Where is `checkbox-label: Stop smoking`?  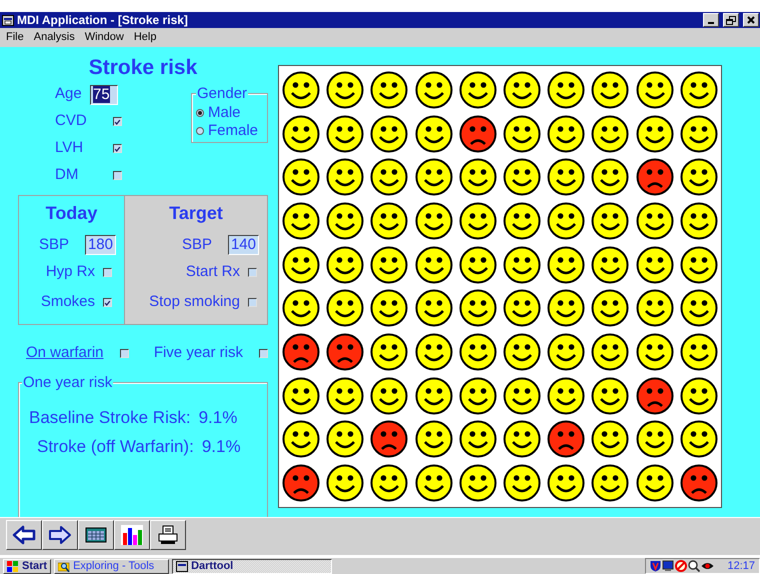
checkbox-label: Stop smoking is located at coordinates (194, 302).